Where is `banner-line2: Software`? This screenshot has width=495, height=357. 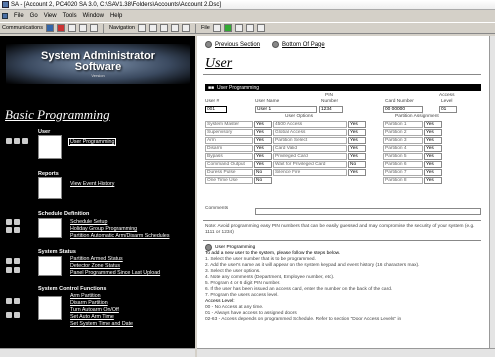 banner-line2: Software is located at coordinates (98, 66).